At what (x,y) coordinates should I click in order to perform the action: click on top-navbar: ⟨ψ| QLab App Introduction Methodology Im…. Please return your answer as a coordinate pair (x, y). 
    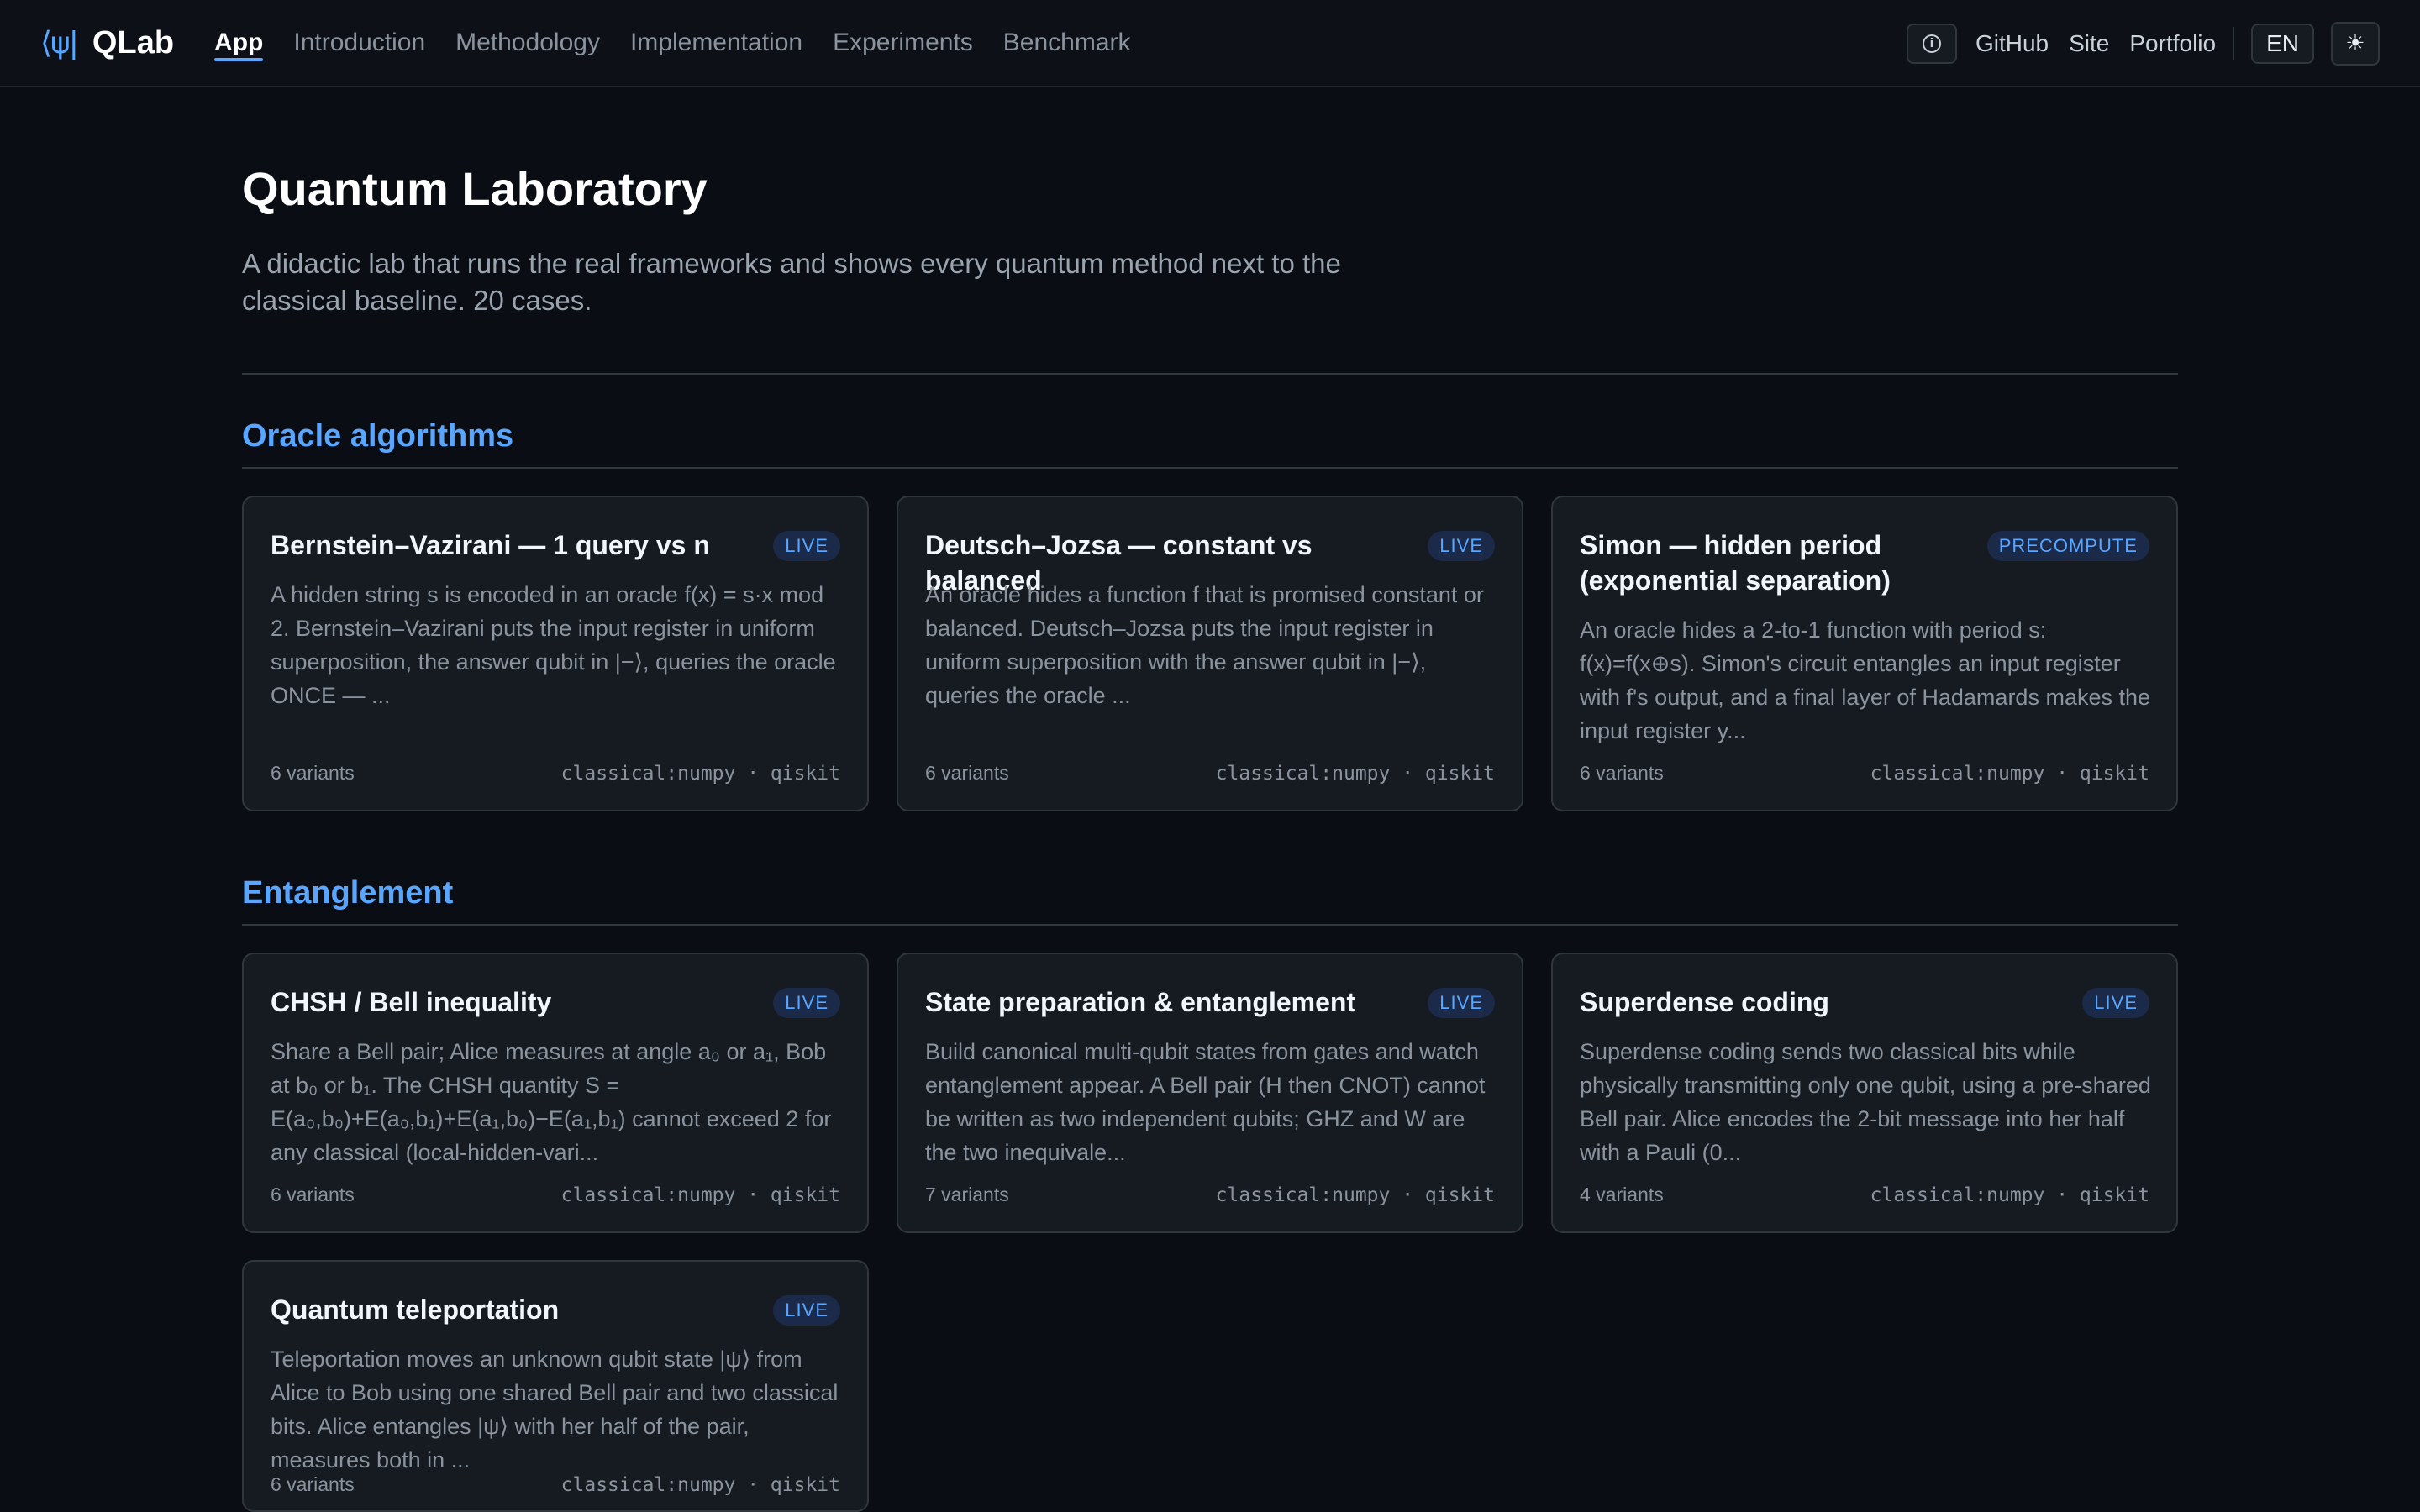
    Looking at the image, I should click on (1210, 43).